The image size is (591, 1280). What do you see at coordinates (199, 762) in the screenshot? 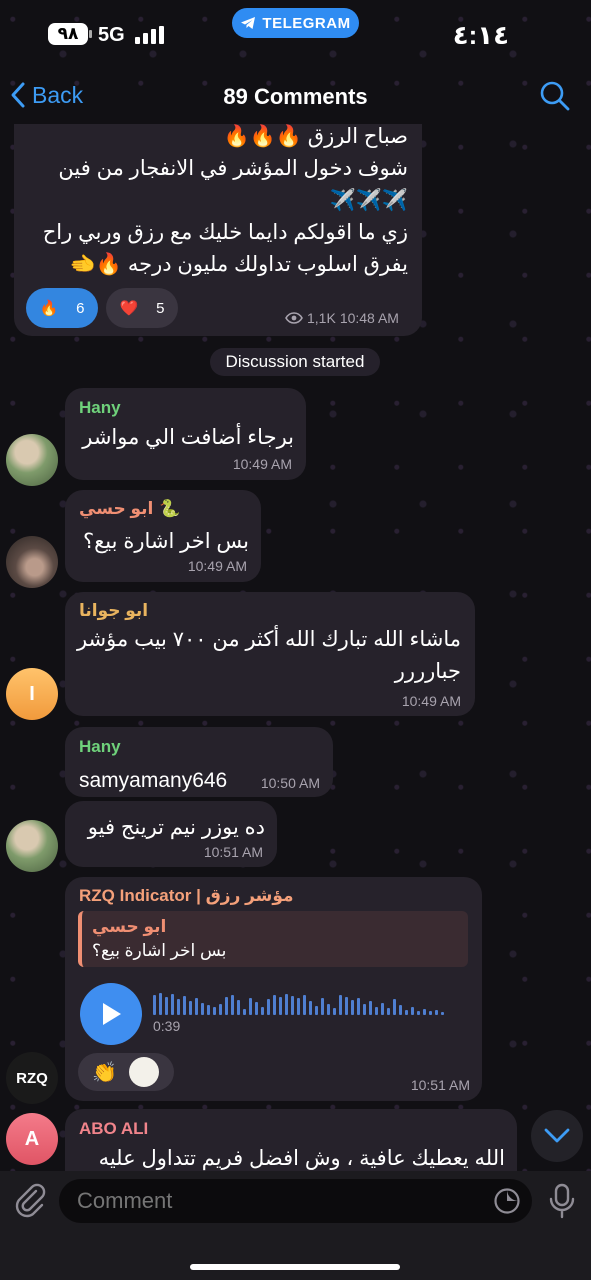
I see `comment-bubble: Hany samyamany646 10:50 AM` at bounding box center [199, 762].